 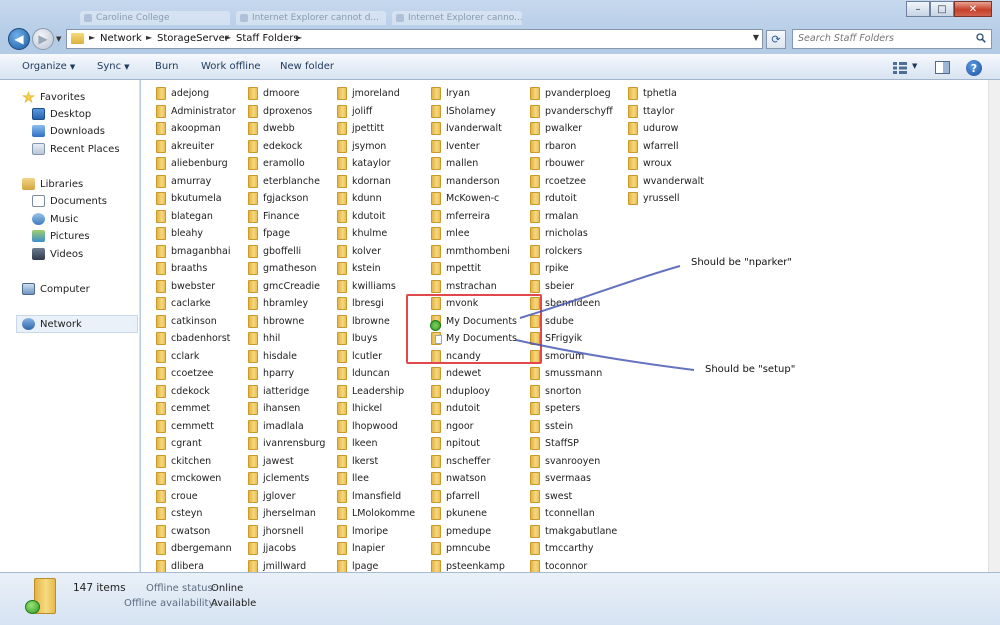 What do you see at coordinates (892, 39) in the screenshot?
I see `search-box` at bounding box center [892, 39].